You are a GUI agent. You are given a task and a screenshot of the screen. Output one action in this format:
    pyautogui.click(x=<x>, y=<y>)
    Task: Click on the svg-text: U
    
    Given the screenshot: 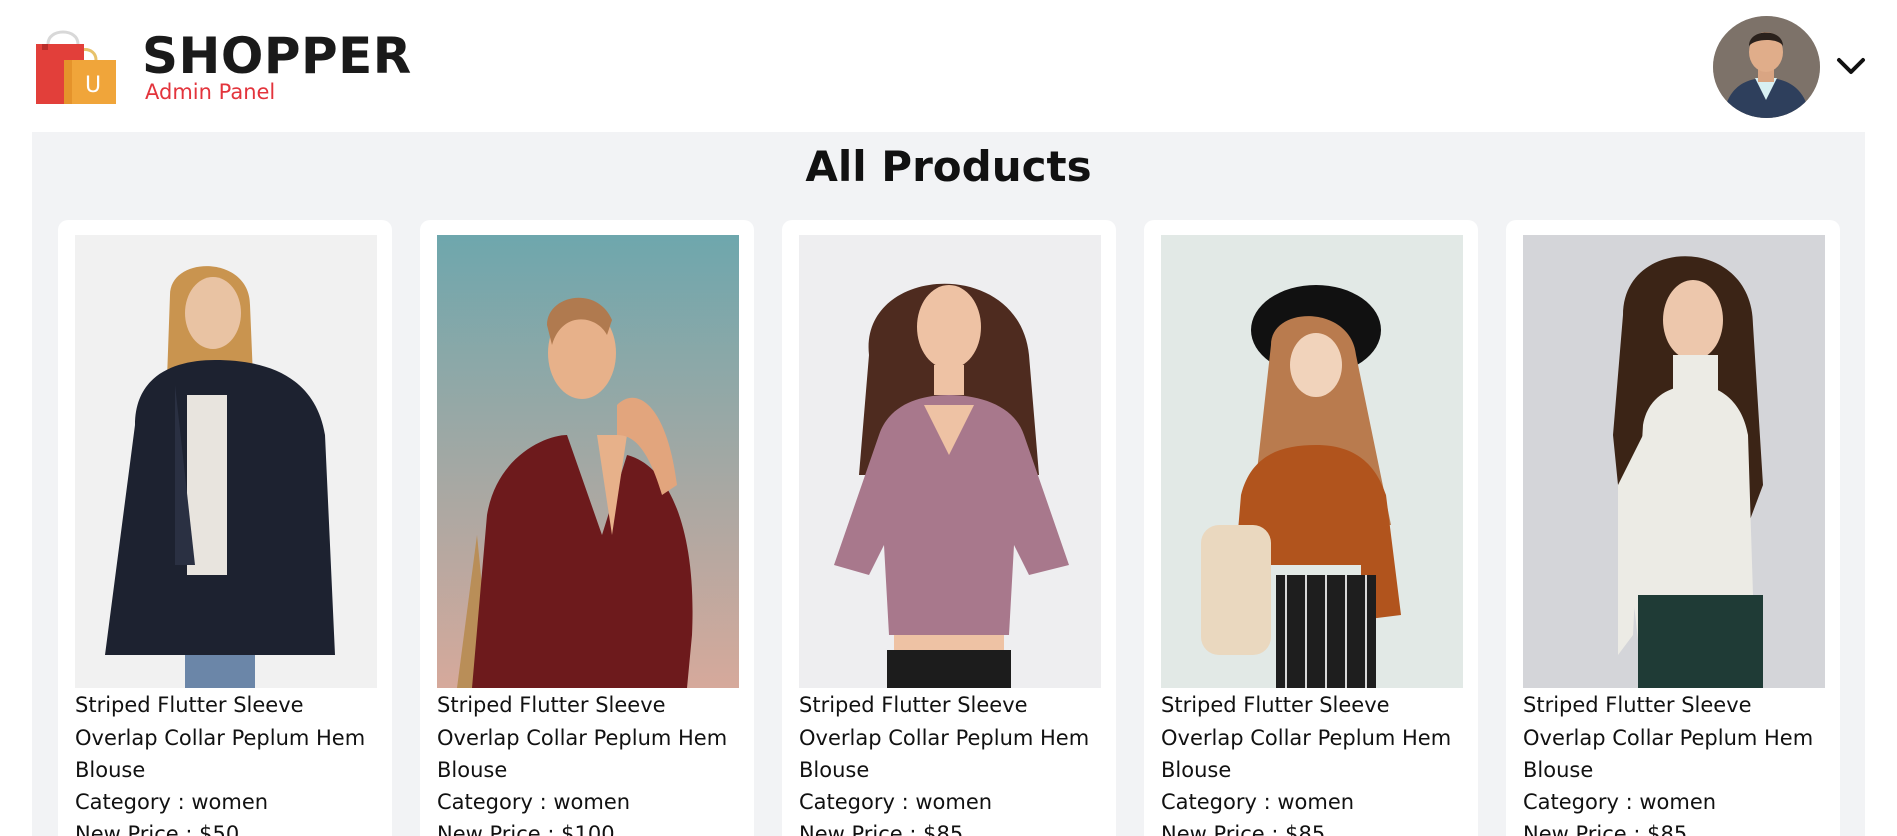 What is the action you would take?
    pyautogui.click(x=93, y=85)
    